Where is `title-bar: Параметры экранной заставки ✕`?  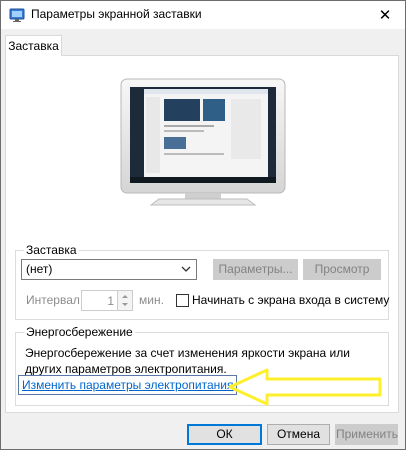
title-bar: Параметры экранной заставки ✕ is located at coordinates (203, 15).